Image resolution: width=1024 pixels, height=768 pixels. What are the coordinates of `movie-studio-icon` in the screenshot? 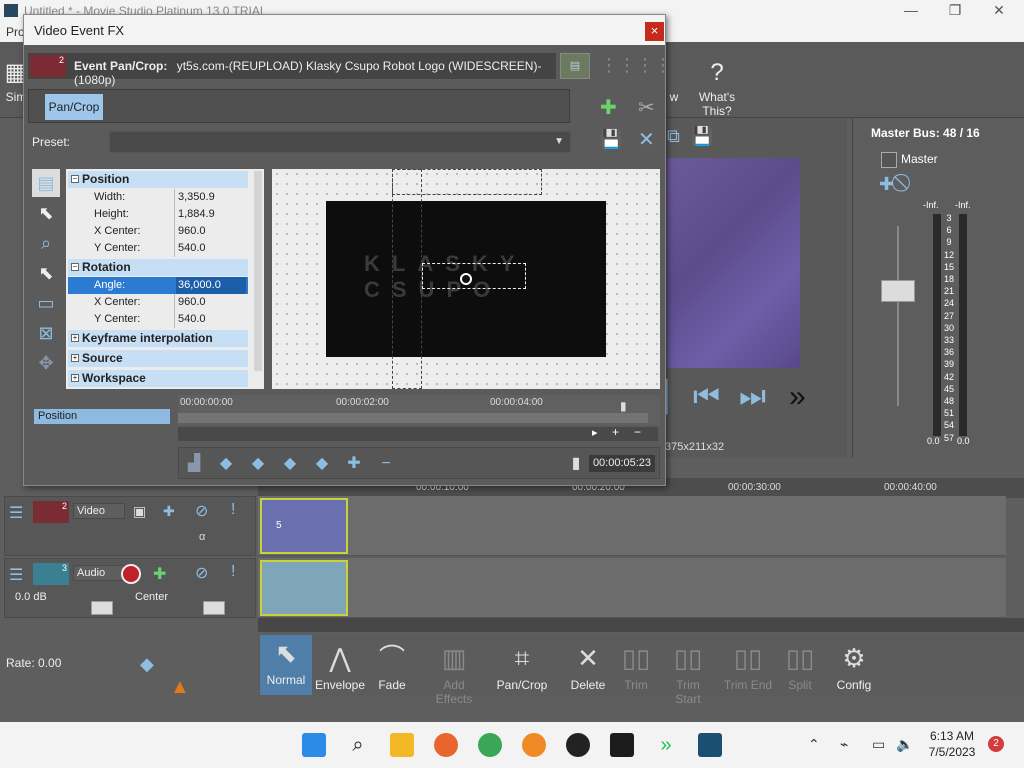 It's located at (710, 745).